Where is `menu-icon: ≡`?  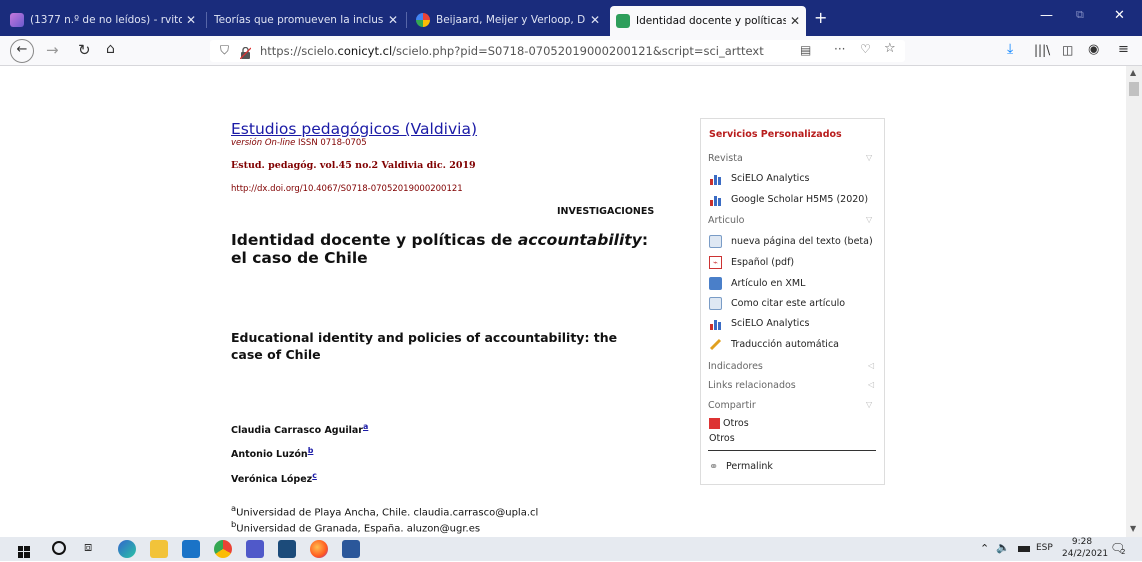
menu-icon: ≡ is located at coordinates (1123, 49).